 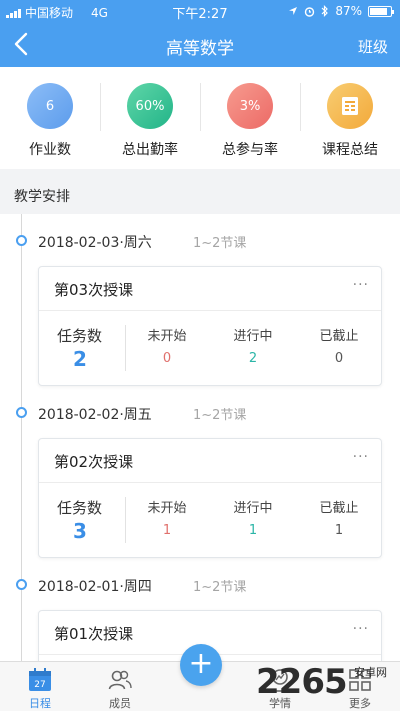 What do you see at coordinates (95, 415) in the screenshot?
I see `session-date: 2018-02-02·周五` at bounding box center [95, 415].